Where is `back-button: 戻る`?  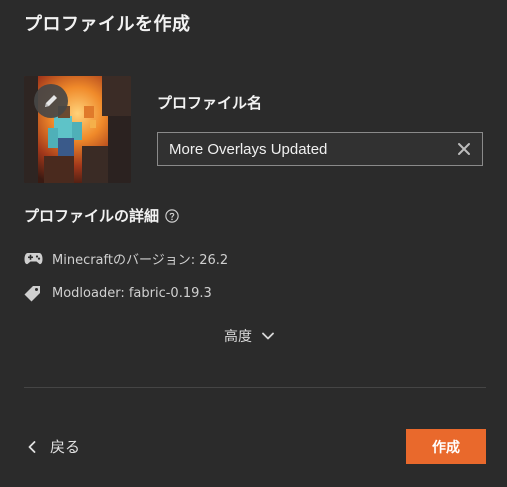 back-button: 戻る is located at coordinates (54, 446).